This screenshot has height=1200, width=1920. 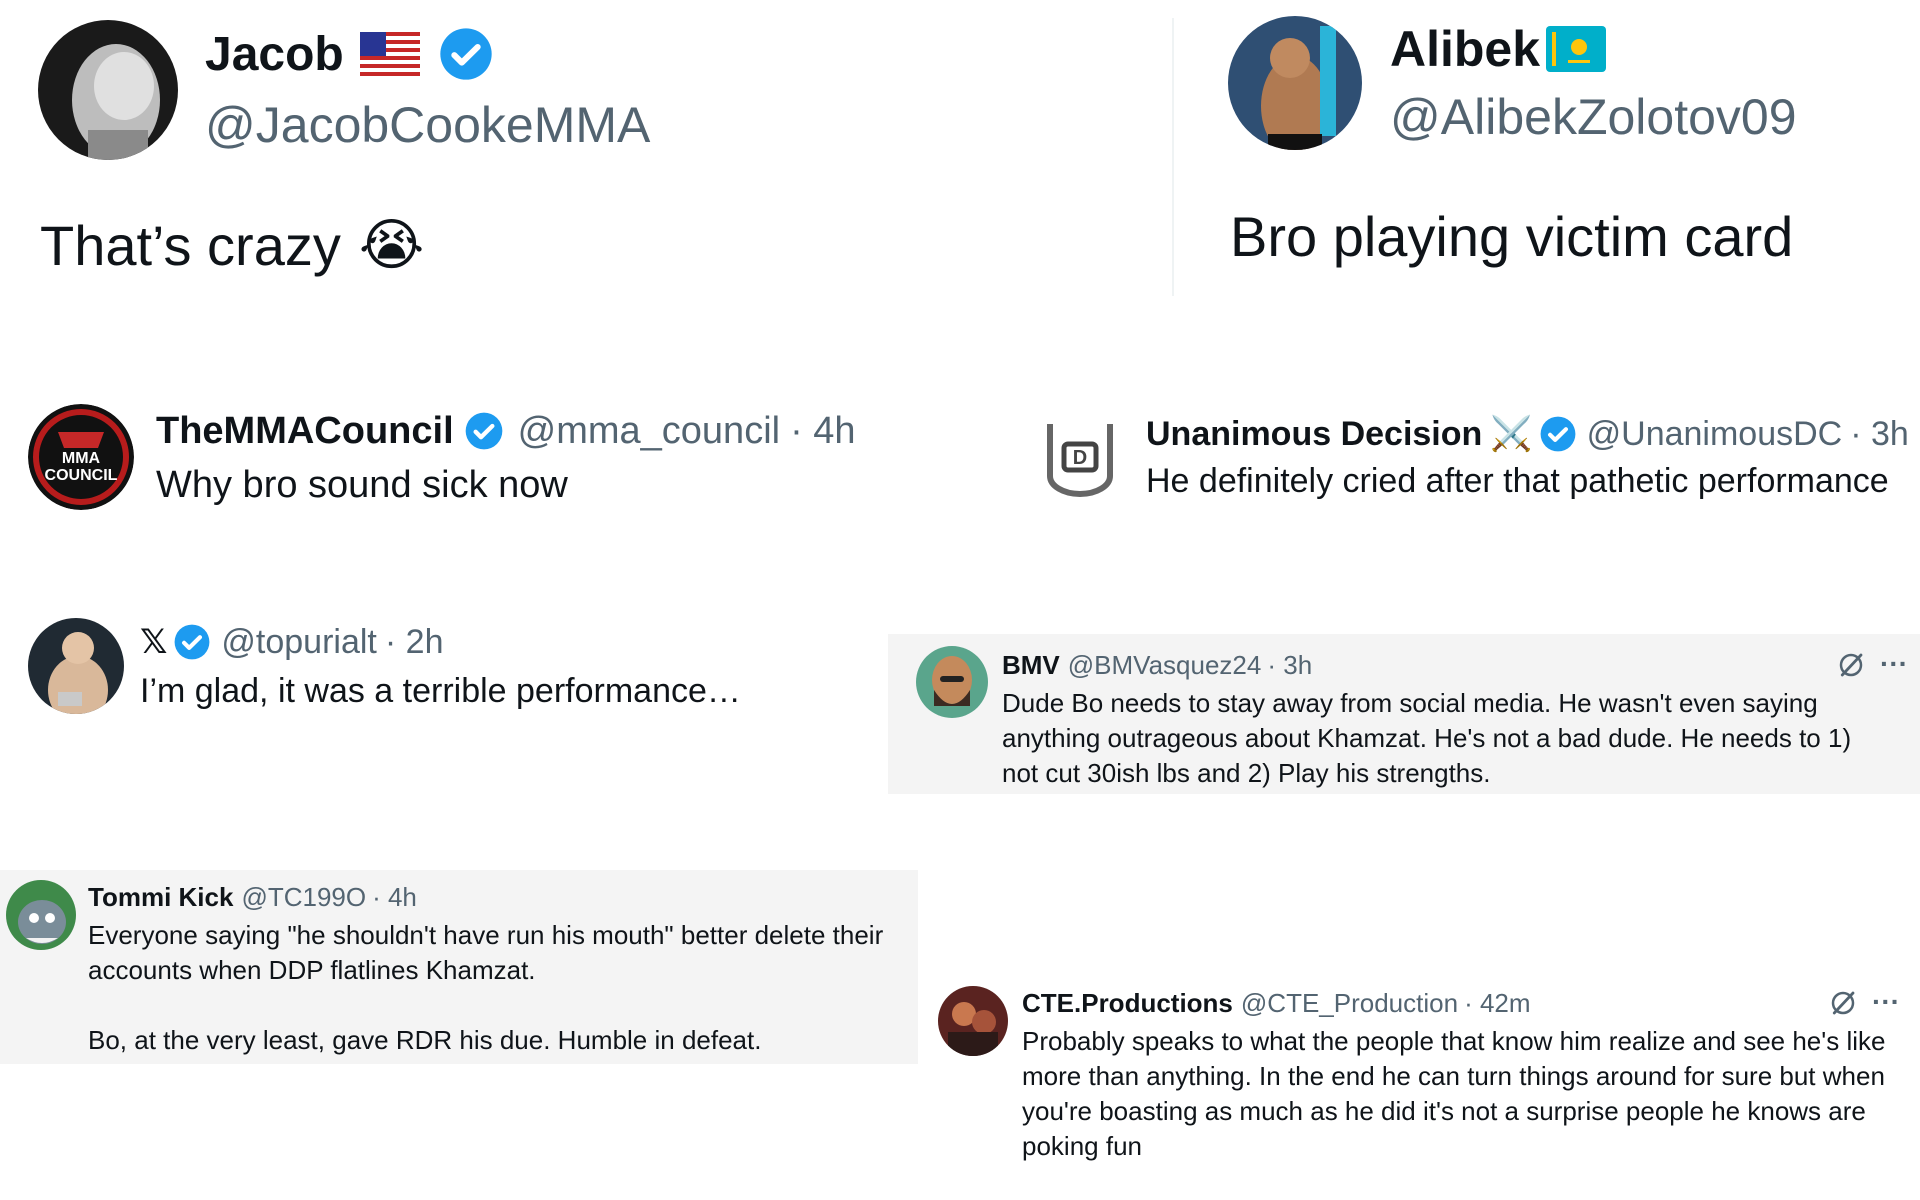 What do you see at coordinates (1314, 434) in the screenshot?
I see `display-name: Unanimous Decision` at bounding box center [1314, 434].